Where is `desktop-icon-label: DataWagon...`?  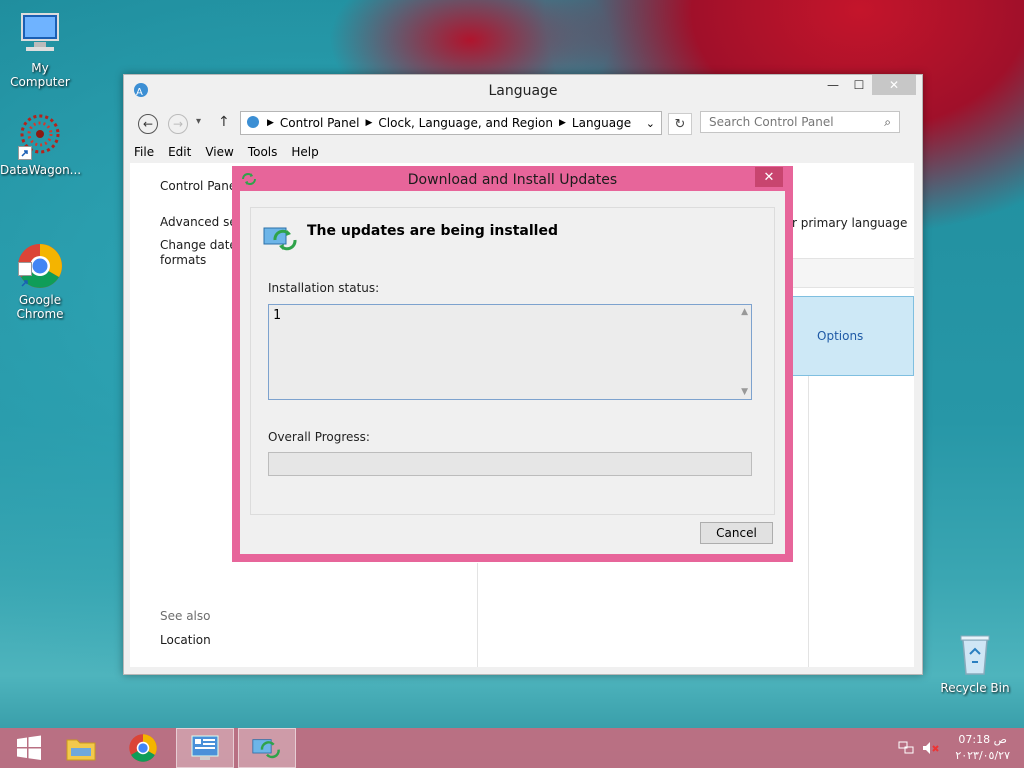
desktop-icon-label: DataWagon... is located at coordinates (41, 170).